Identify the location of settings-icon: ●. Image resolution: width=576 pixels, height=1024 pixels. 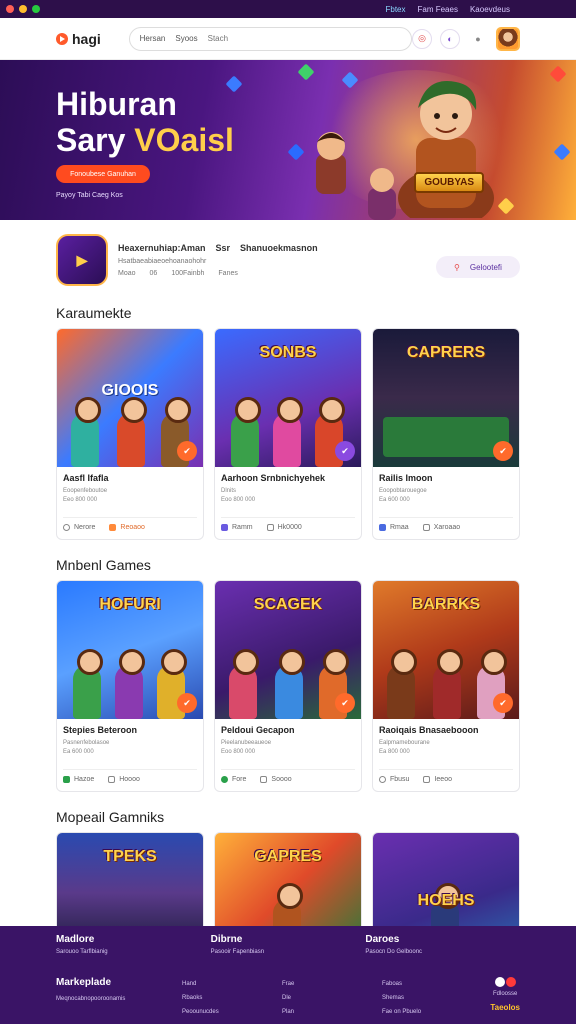
(478, 39).